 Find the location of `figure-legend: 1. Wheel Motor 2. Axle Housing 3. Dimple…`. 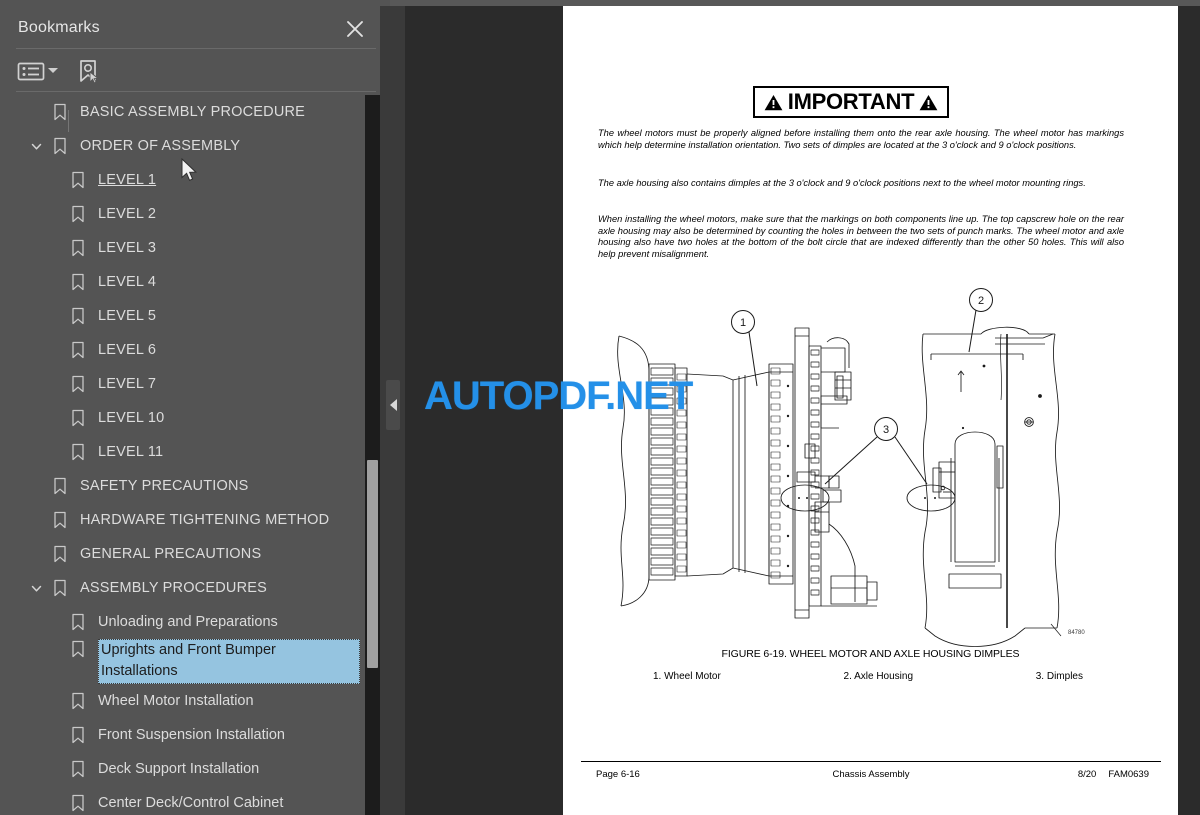

figure-legend: 1. Wheel Motor 2. Axle Housing 3. Dimple… is located at coordinates (868, 676).